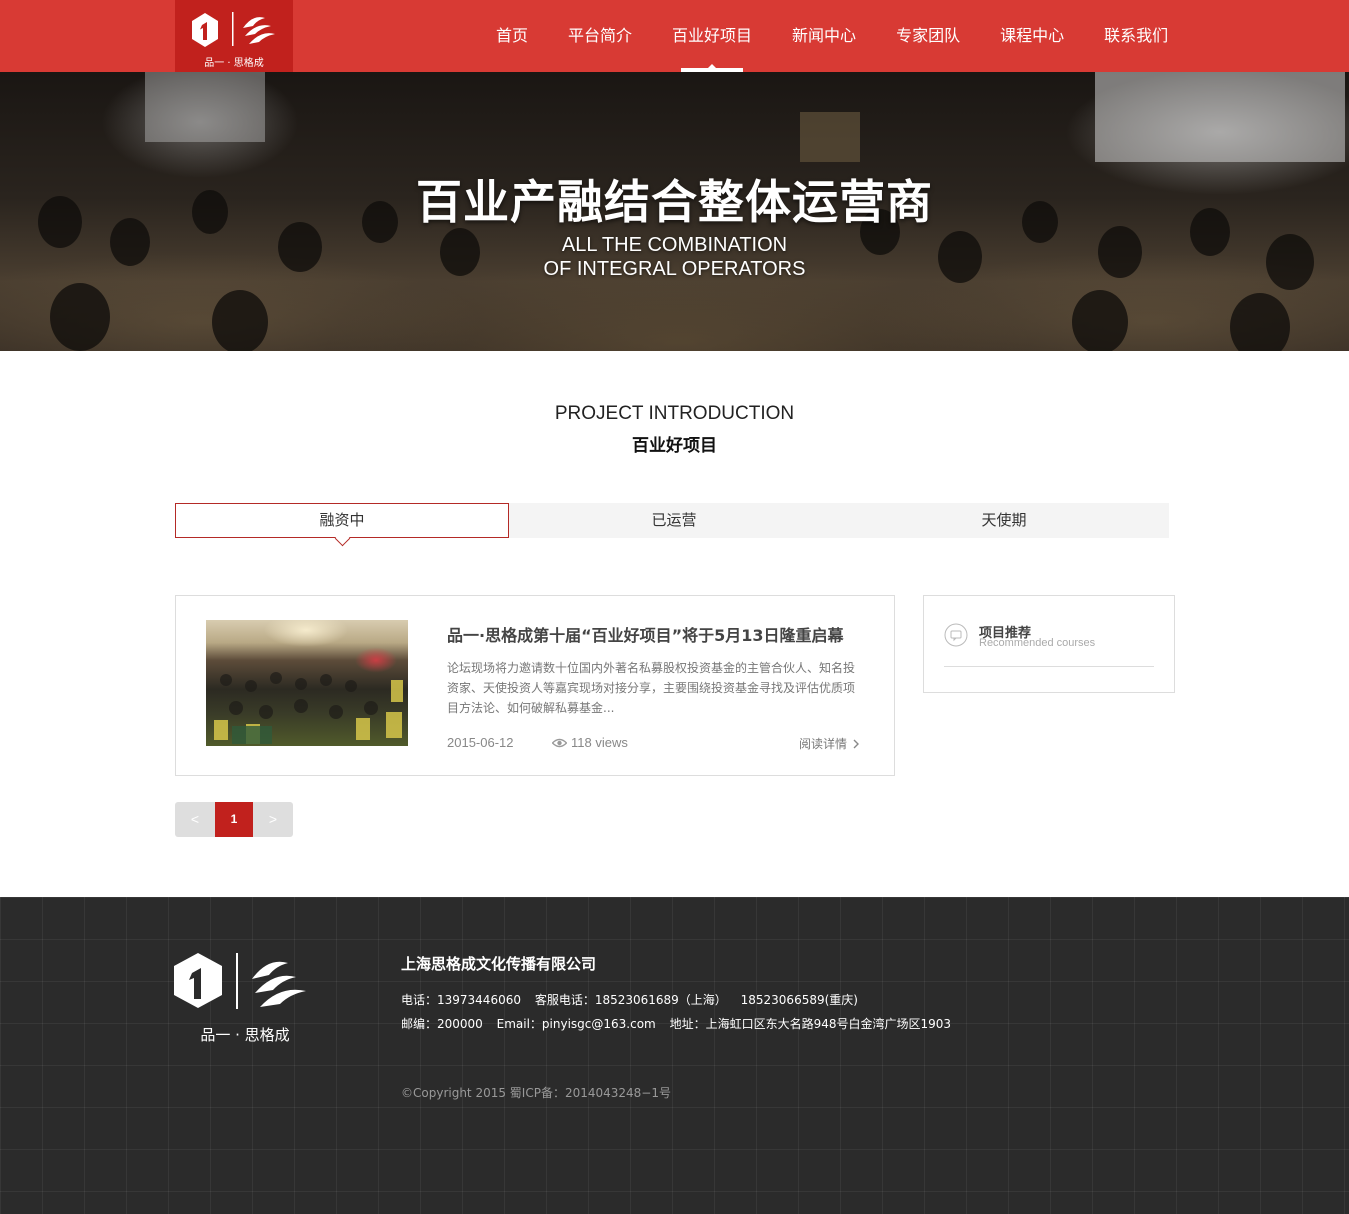 Image resolution: width=1349 pixels, height=1214 pixels. I want to click on footer-service-phone-2: 18523066589(重庆), so click(799, 1000).